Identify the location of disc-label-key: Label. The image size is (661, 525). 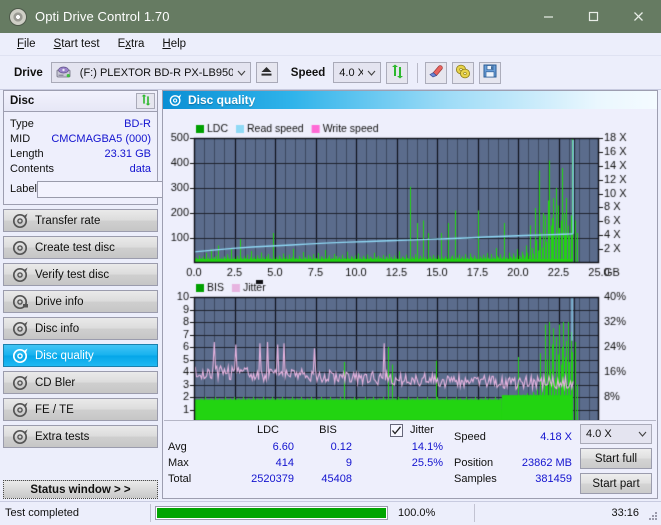
(23, 189).